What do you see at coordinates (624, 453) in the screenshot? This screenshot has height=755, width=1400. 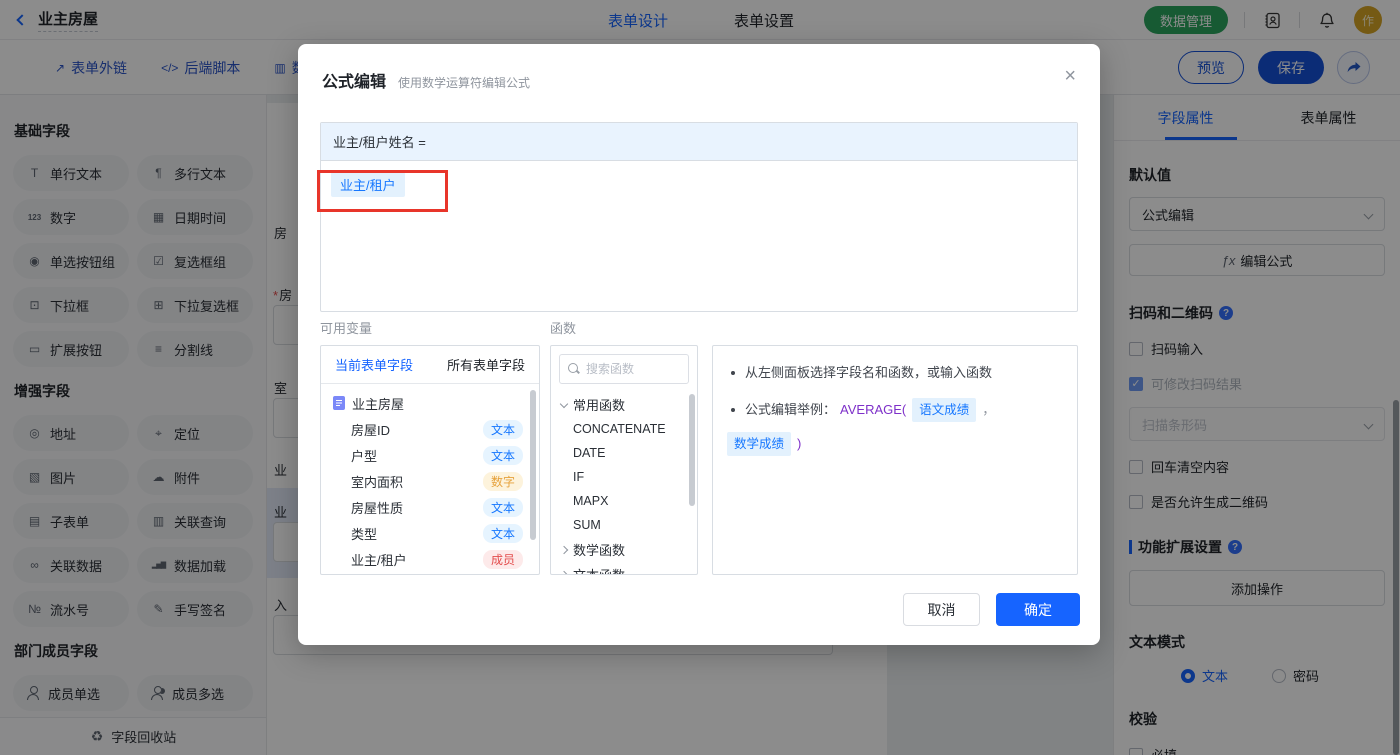 I see `function-item: DATE` at bounding box center [624, 453].